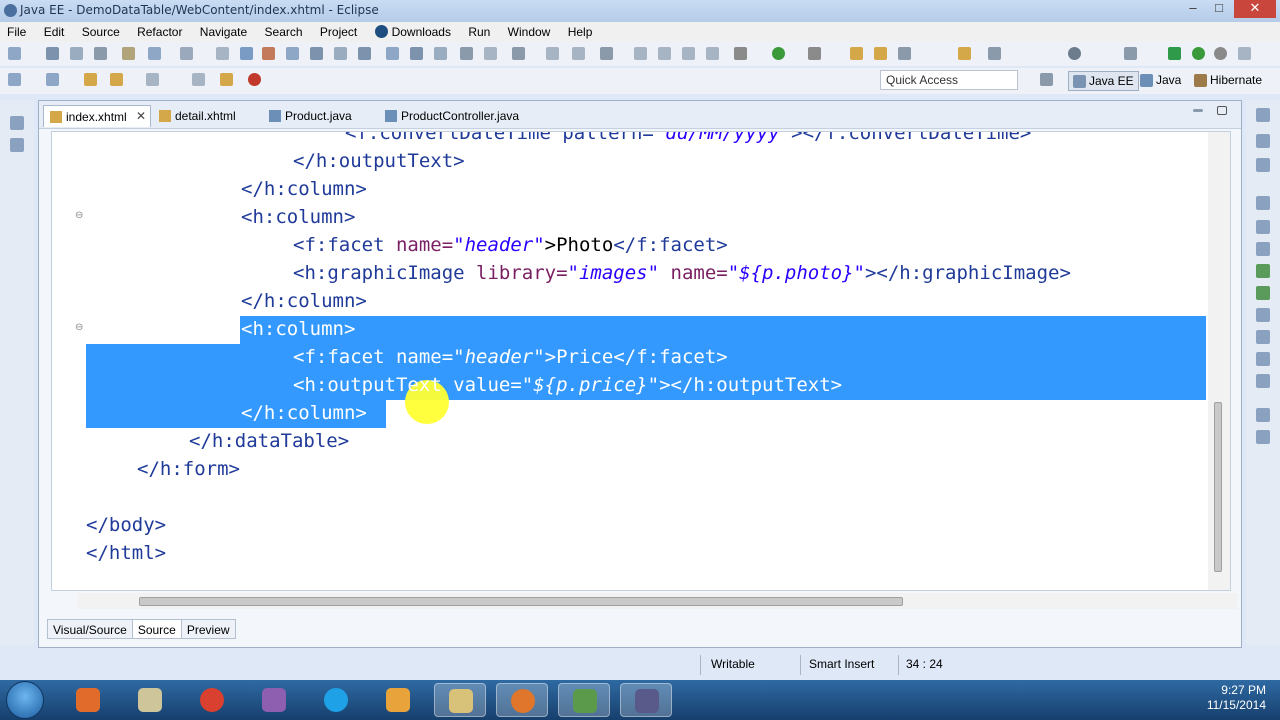  Describe the element at coordinates (413, 30) in the screenshot. I see `menu-downloads: Downloads` at that location.